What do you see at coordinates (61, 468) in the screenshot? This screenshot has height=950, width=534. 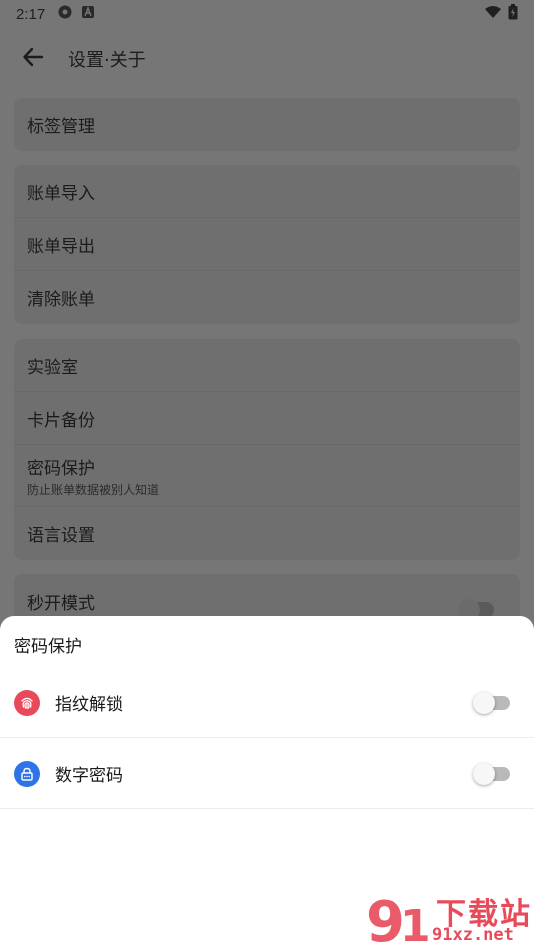 I see `settings-item-label: 密码保护` at bounding box center [61, 468].